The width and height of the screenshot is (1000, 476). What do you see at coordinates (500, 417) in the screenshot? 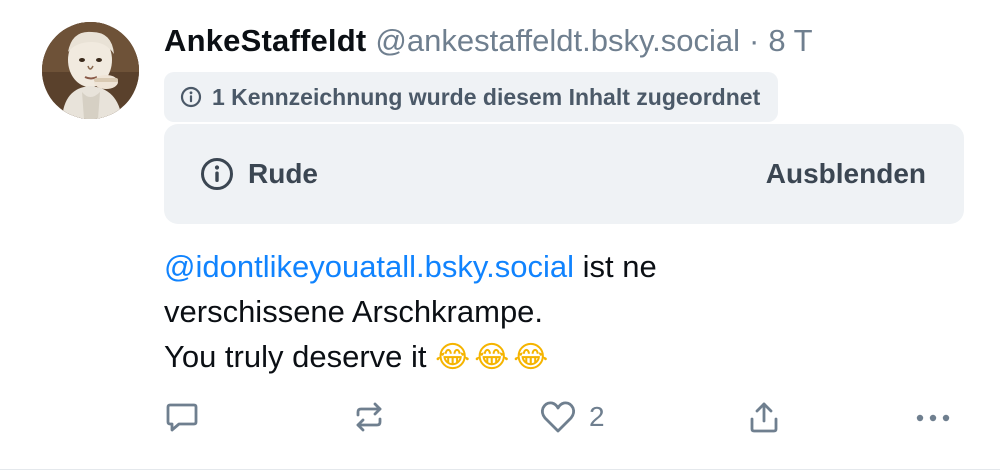
I see `post-actions: 2` at bounding box center [500, 417].